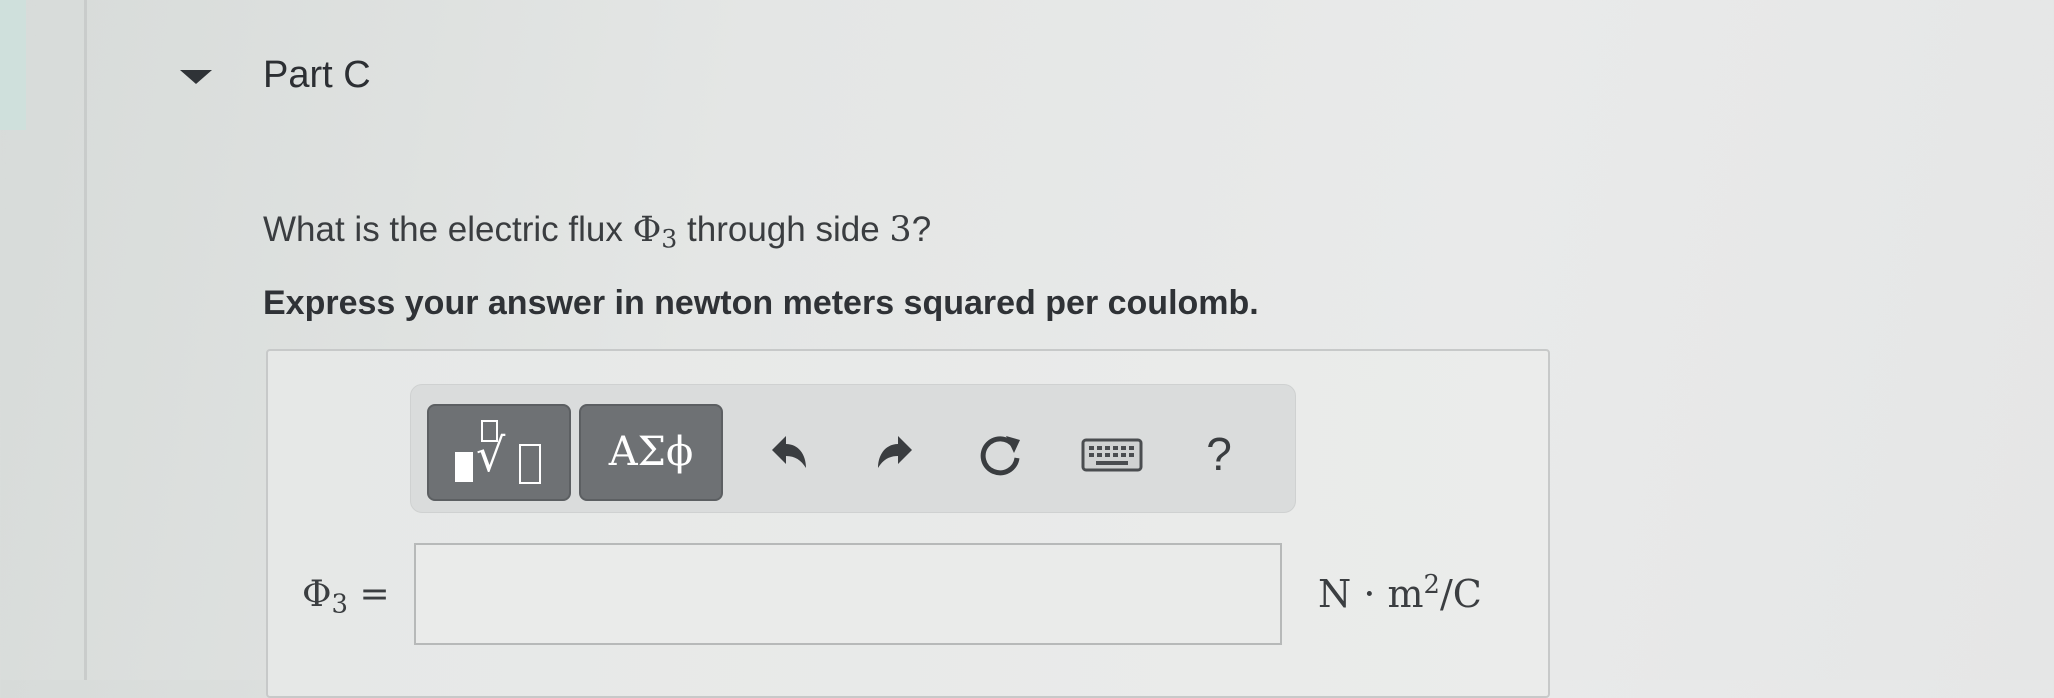  What do you see at coordinates (647, 230) in the screenshot?
I see `flux-phi: Φ` at bounding box center [647, 230].